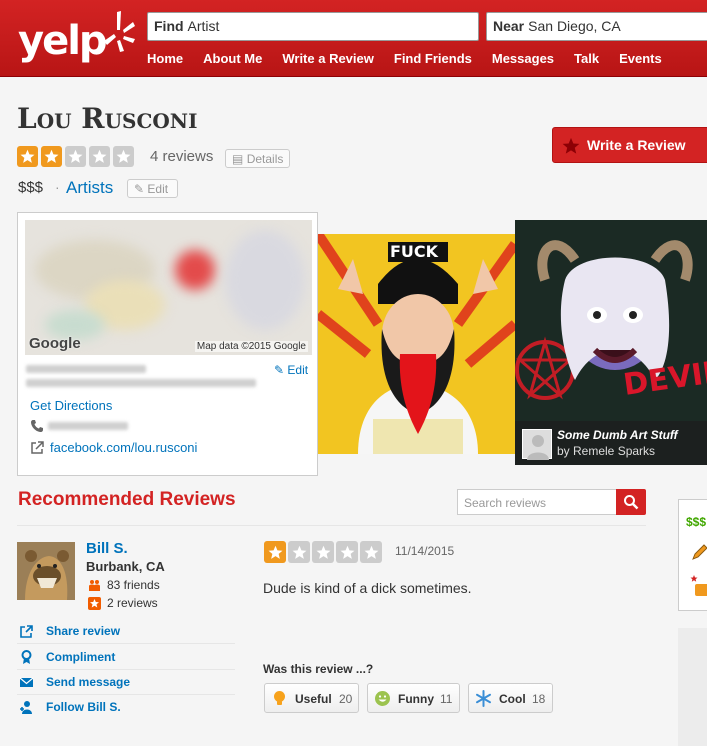  Describe the element at coordinates (367, 588) in the screenshot. I see `review-text: Dude is kind of a dick sometimes.` at that location.